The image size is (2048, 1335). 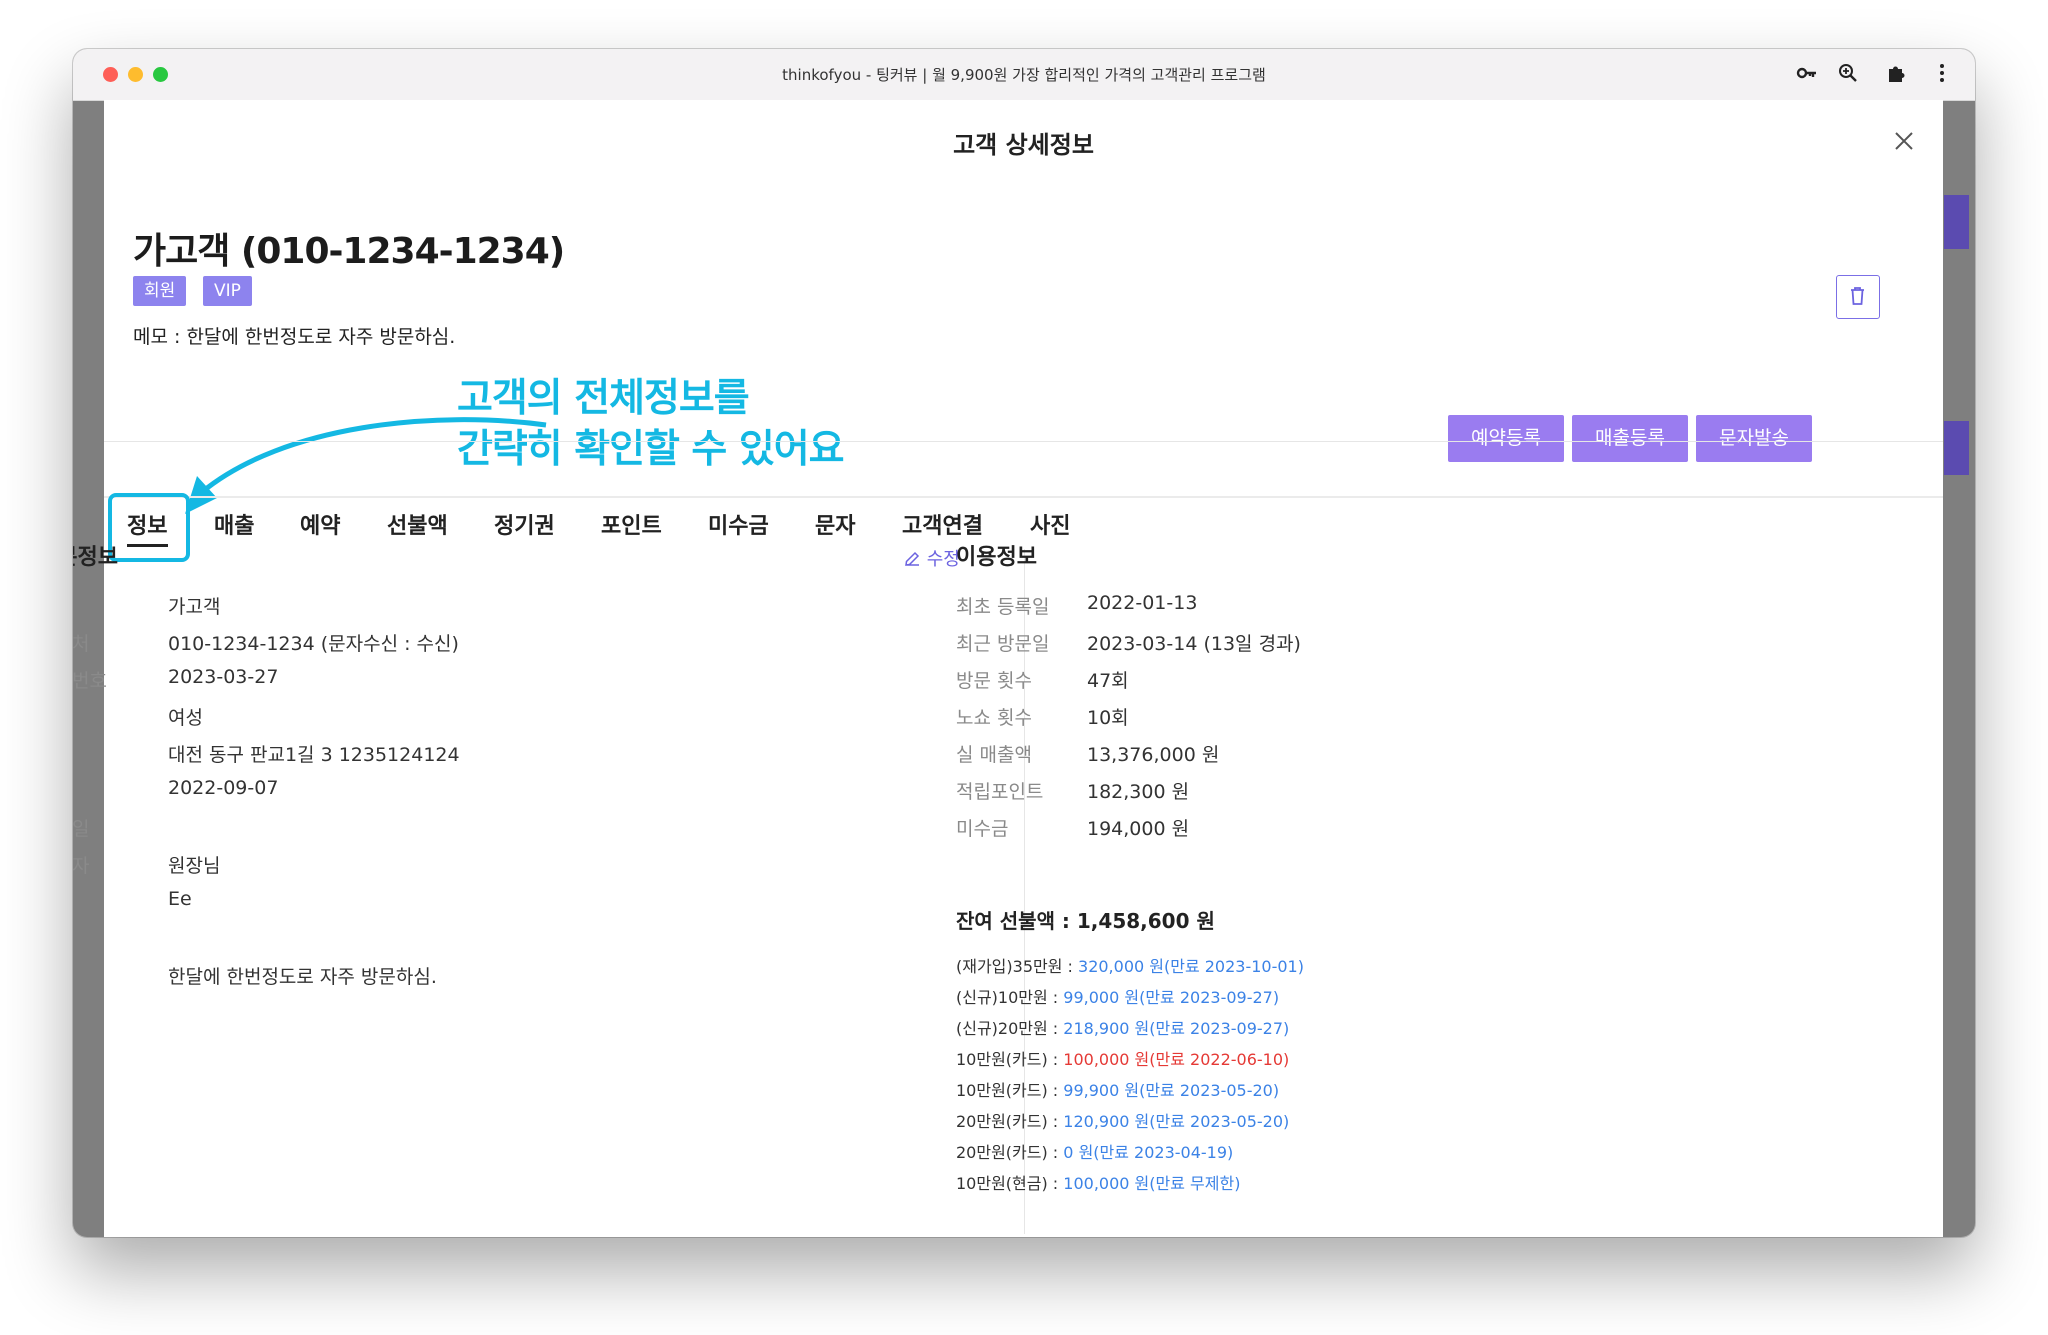 I want to click on field-value-gender: 여성, so click(x=185, y=718).